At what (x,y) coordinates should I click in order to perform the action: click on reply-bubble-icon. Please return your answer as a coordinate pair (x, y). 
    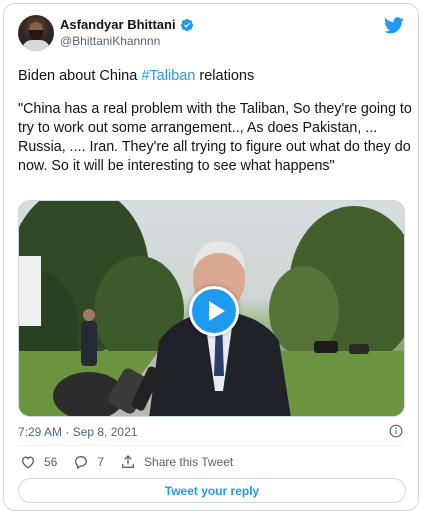
    Looking at the image, I should click on (81, 462).